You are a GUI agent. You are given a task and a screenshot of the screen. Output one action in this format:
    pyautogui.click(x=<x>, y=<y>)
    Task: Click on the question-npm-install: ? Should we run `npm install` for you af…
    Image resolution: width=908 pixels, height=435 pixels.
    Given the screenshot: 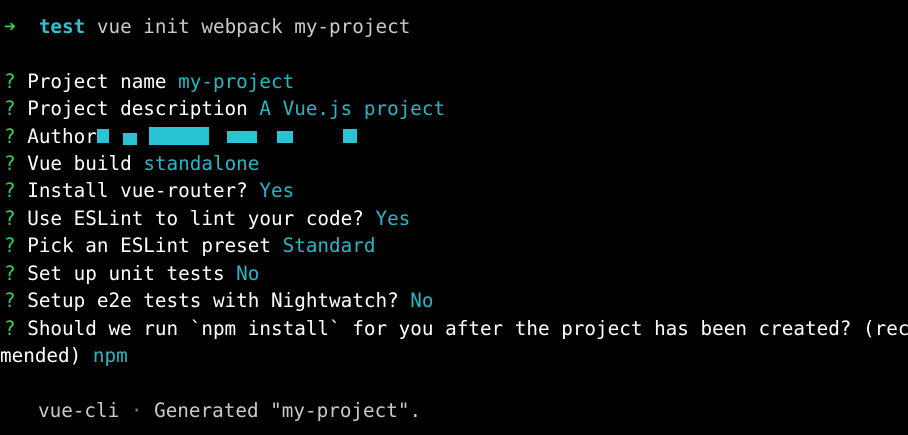 What is the action you would take?
    pyautogui.click(x=456, y=328)
    